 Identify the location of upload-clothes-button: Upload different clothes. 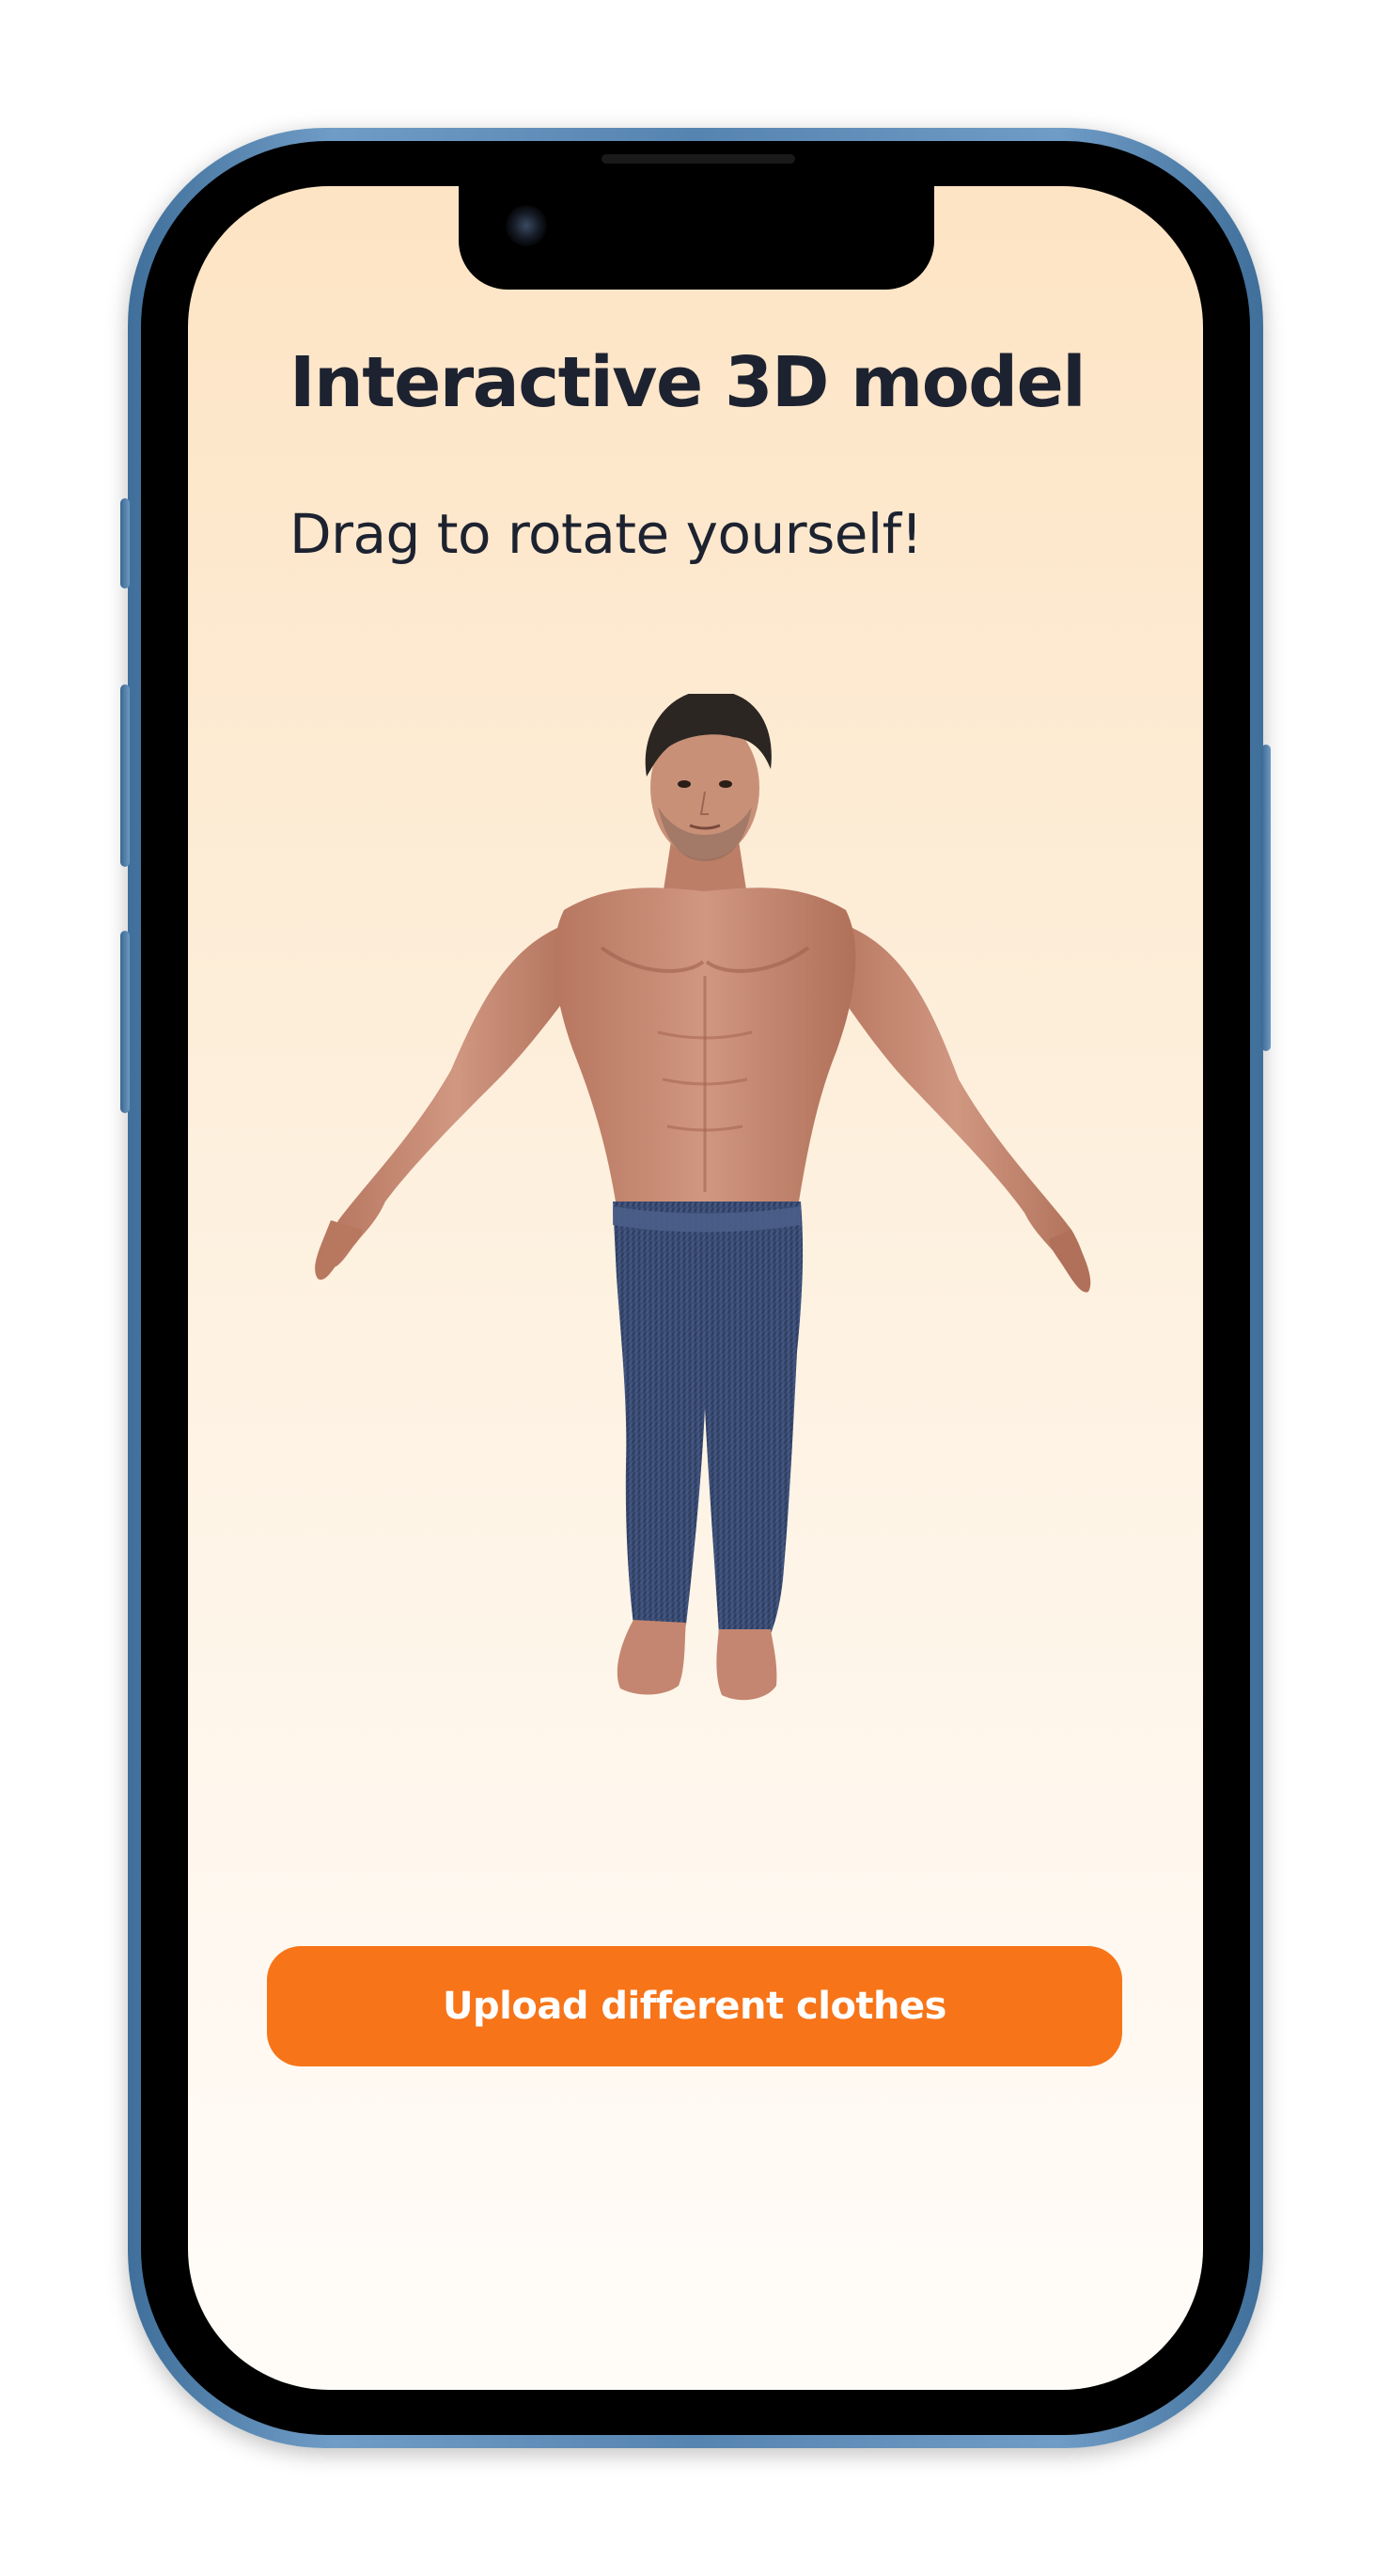
(695, 2006).